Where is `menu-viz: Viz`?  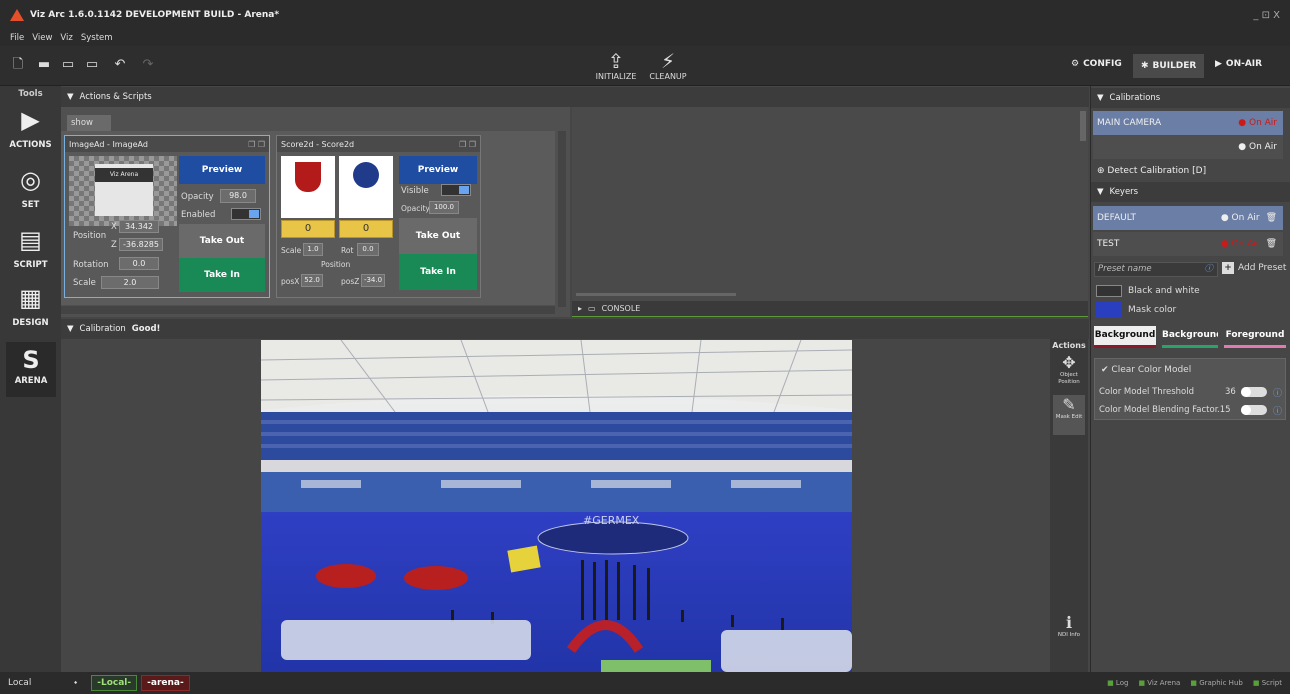 menu-viz: Viz is located at coordinates (66, 38).